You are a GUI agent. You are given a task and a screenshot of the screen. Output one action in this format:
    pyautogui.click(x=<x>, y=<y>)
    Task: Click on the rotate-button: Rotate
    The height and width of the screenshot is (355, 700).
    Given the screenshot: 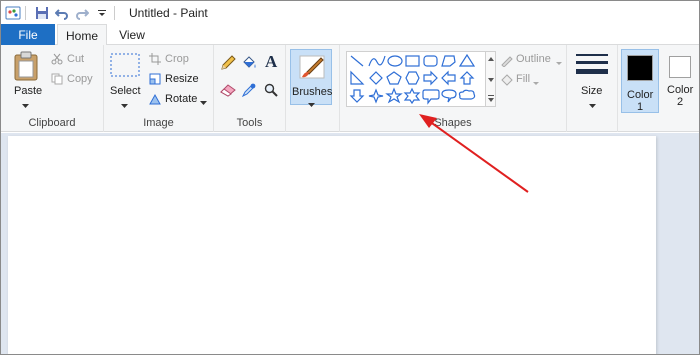 What is the action you would take?
    pyautogui.click(x=181, y=99)
    